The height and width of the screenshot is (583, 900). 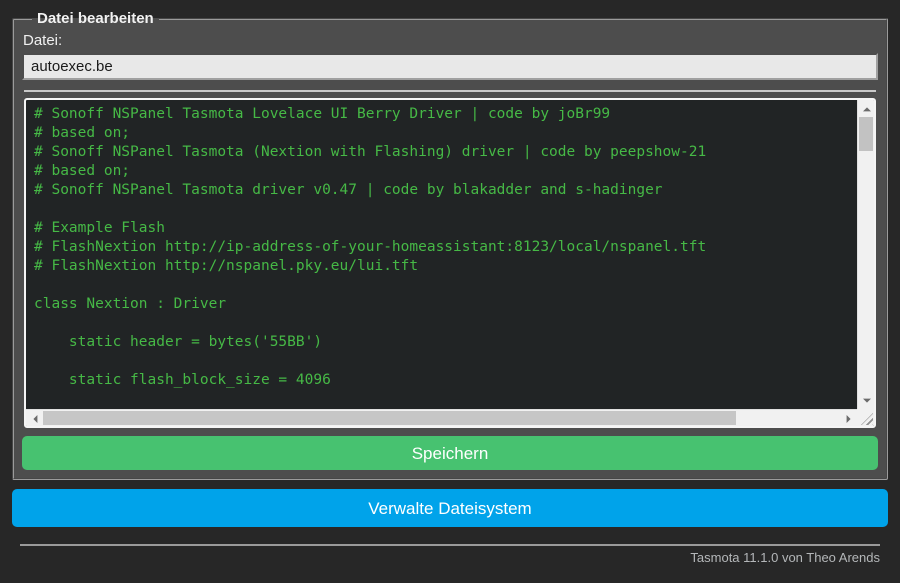 What do you see at coordinates (182, 380) in the screenshot?
I see `code-line: static flash_block_size = 4096` at bounding box center [182, 380].